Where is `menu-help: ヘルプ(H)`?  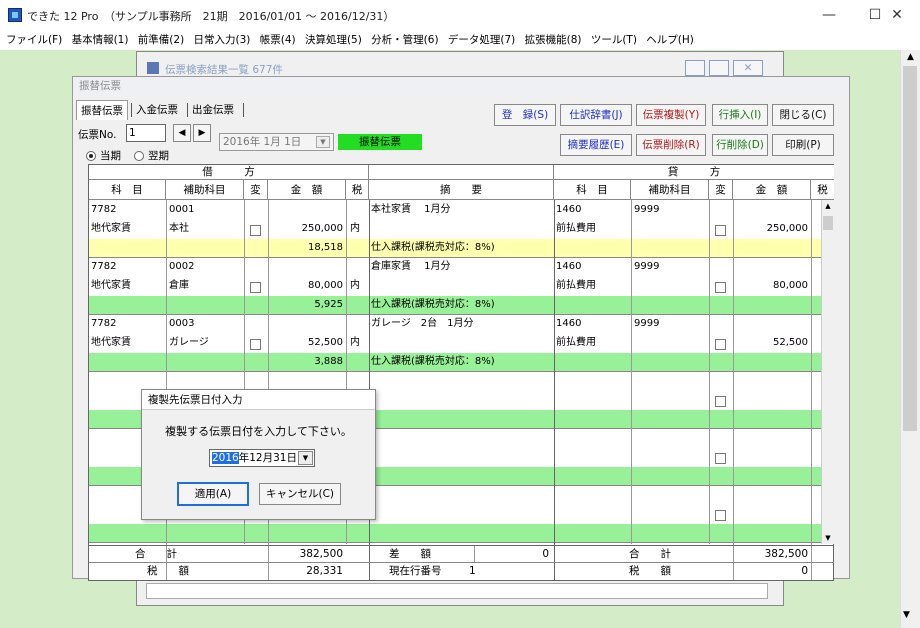 menu-help: ヘルプ(H) is located at coordinates (667, 40).